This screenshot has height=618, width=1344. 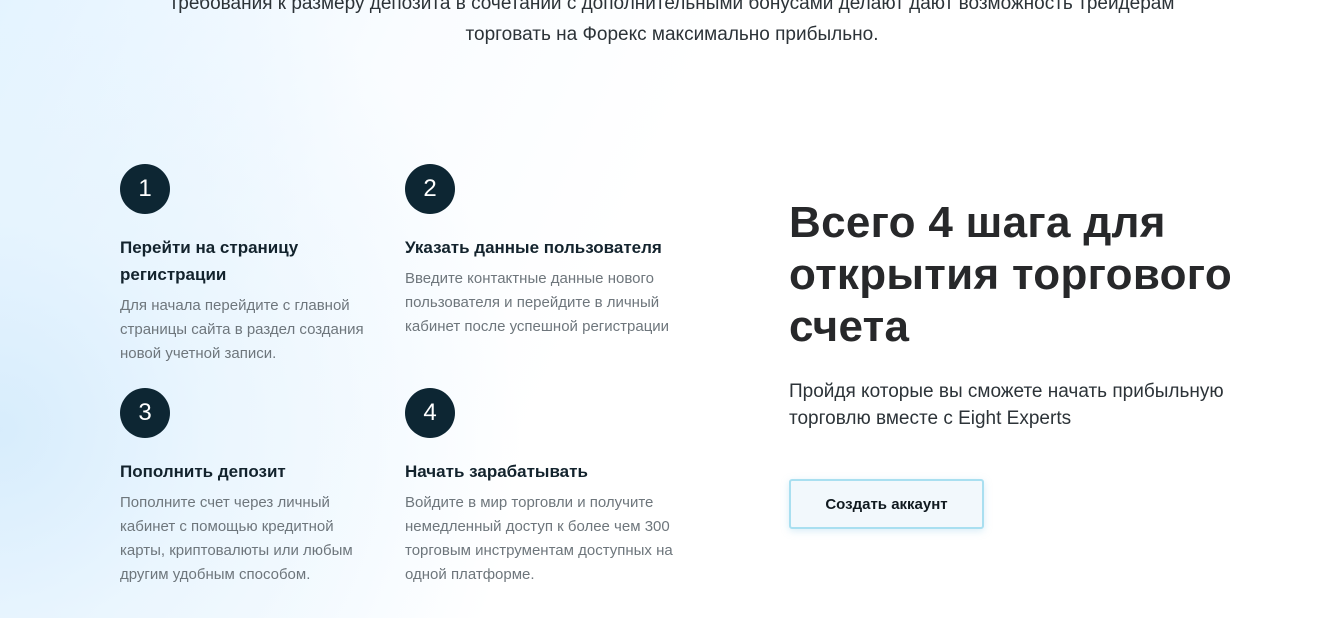 What do you see at coordinates (145, 413) in the screenshot?
I see `step-number-badge: 3` at bounding box center [145, 413].